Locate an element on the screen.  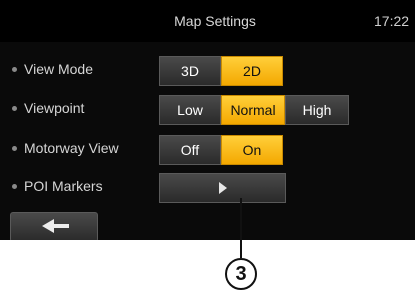
setting-row-view-mode: View Mode 3D 2D is located at coordinates (207, 70).